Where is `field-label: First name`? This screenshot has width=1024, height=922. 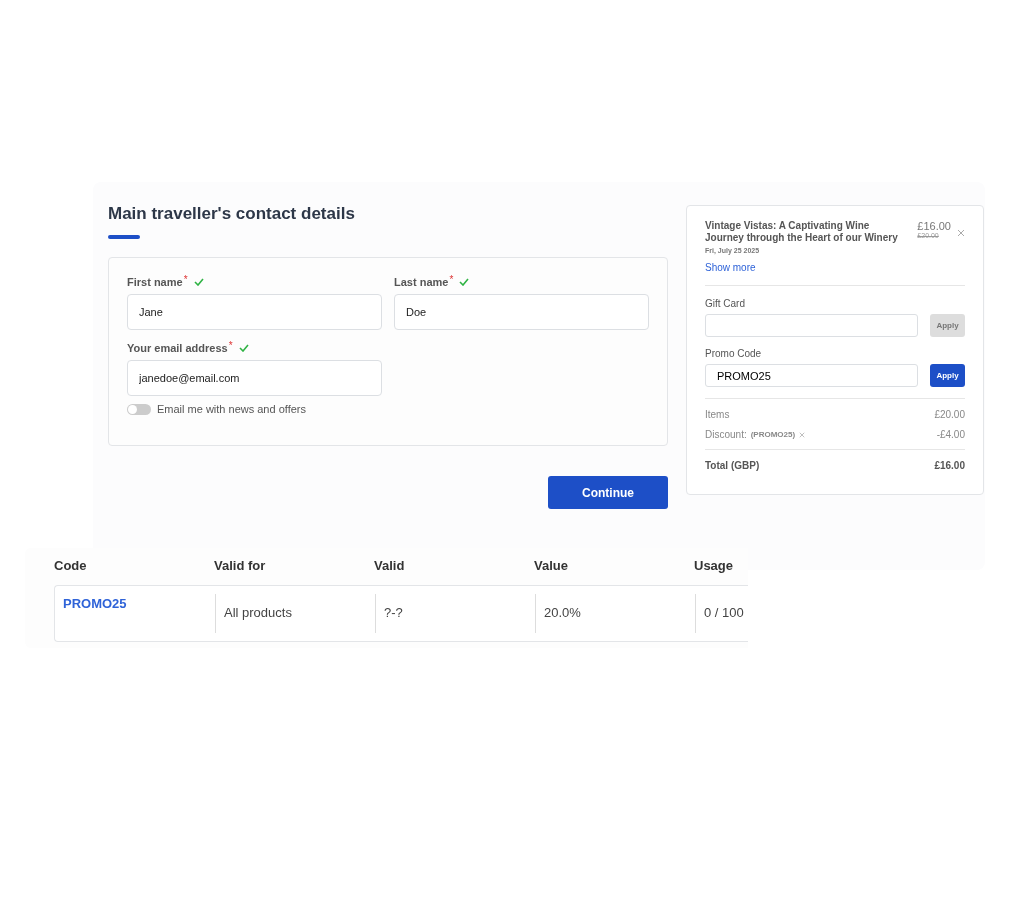 field-label: First name is located at coordinates (155, 282).